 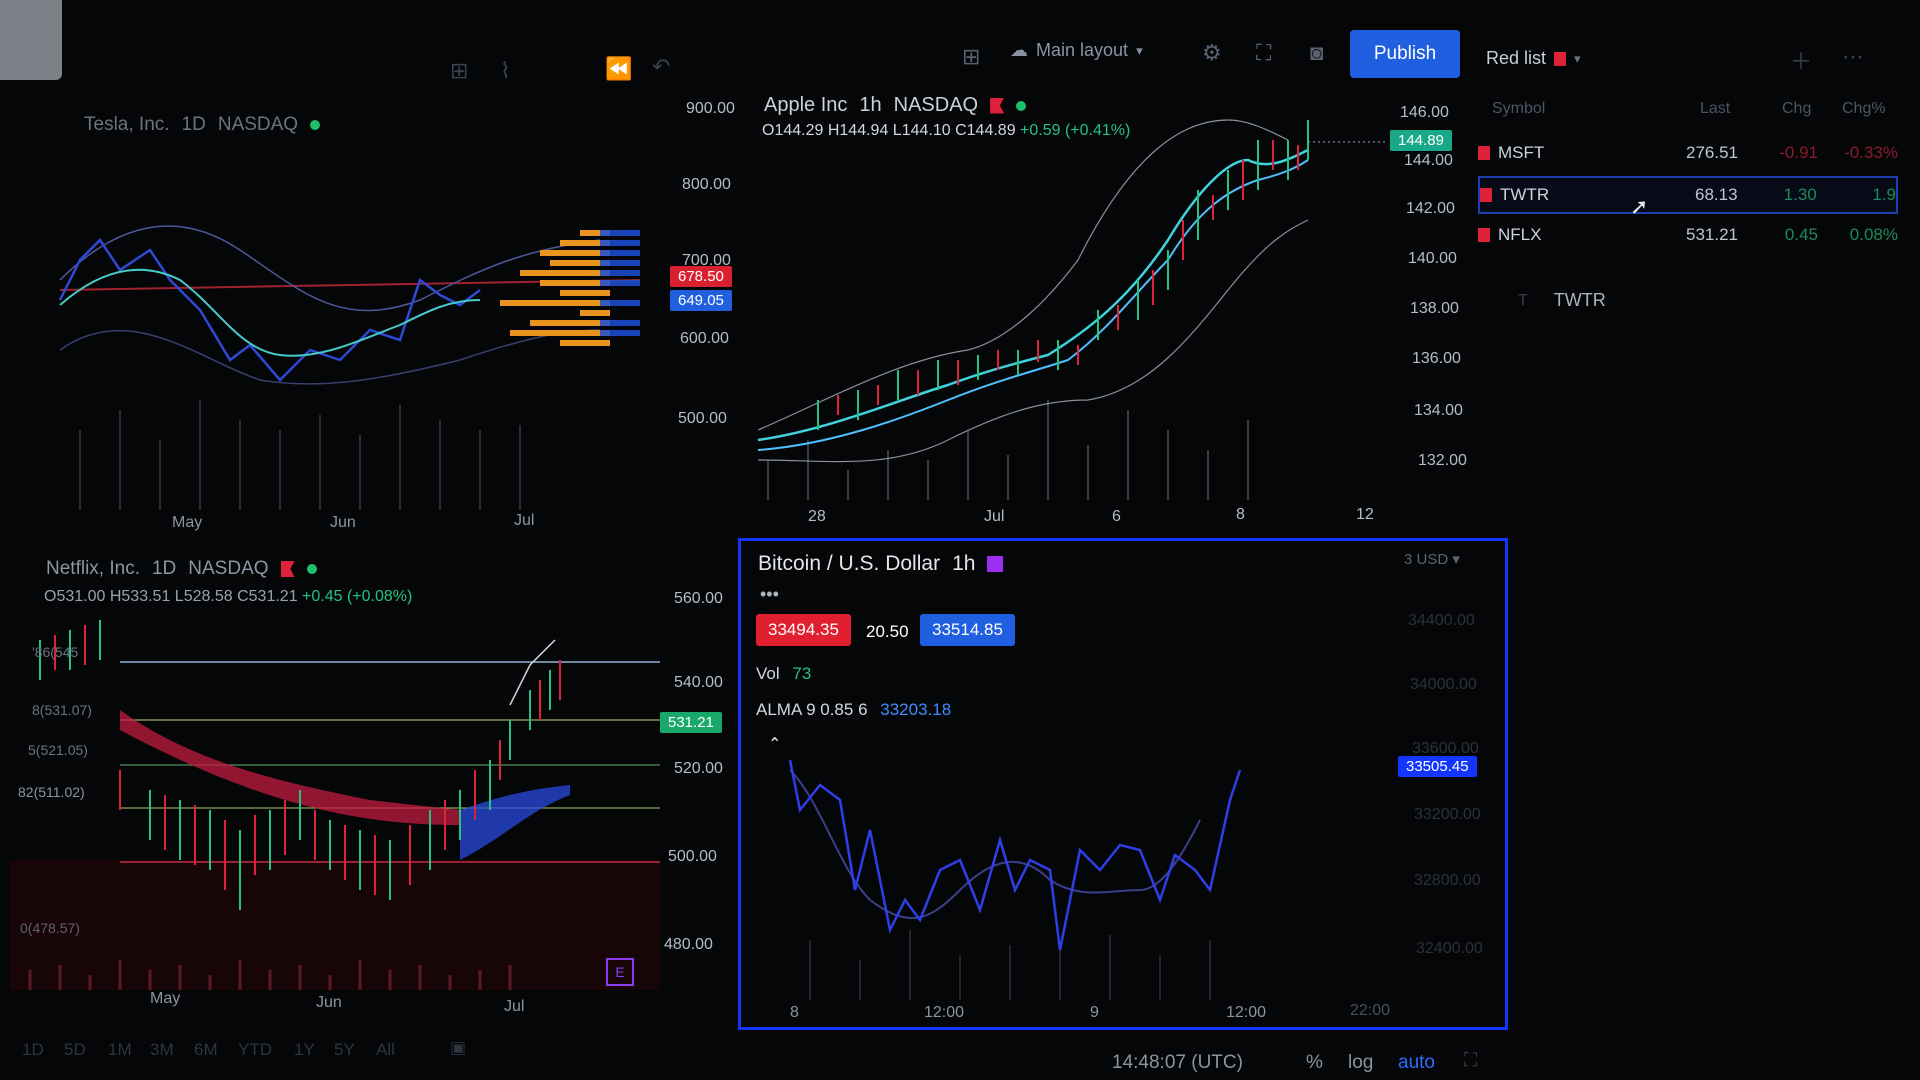 What do you see at coordinates (698, 682) in the screenshot?
I see `price-tick: 540.00` at bounding box center [698, 682].